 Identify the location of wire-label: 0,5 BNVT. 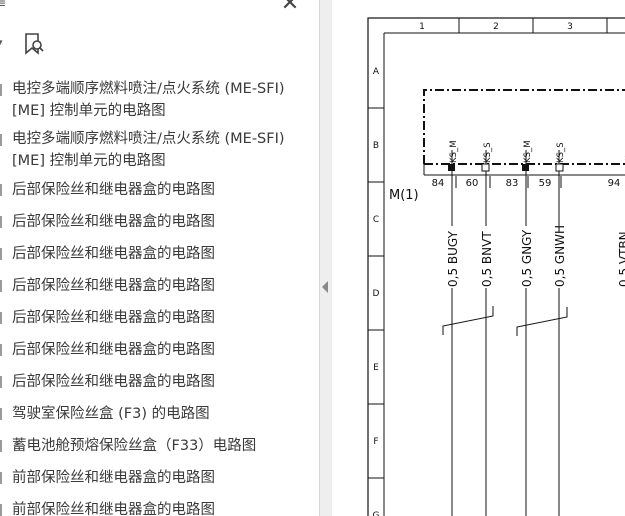
(487, 259).